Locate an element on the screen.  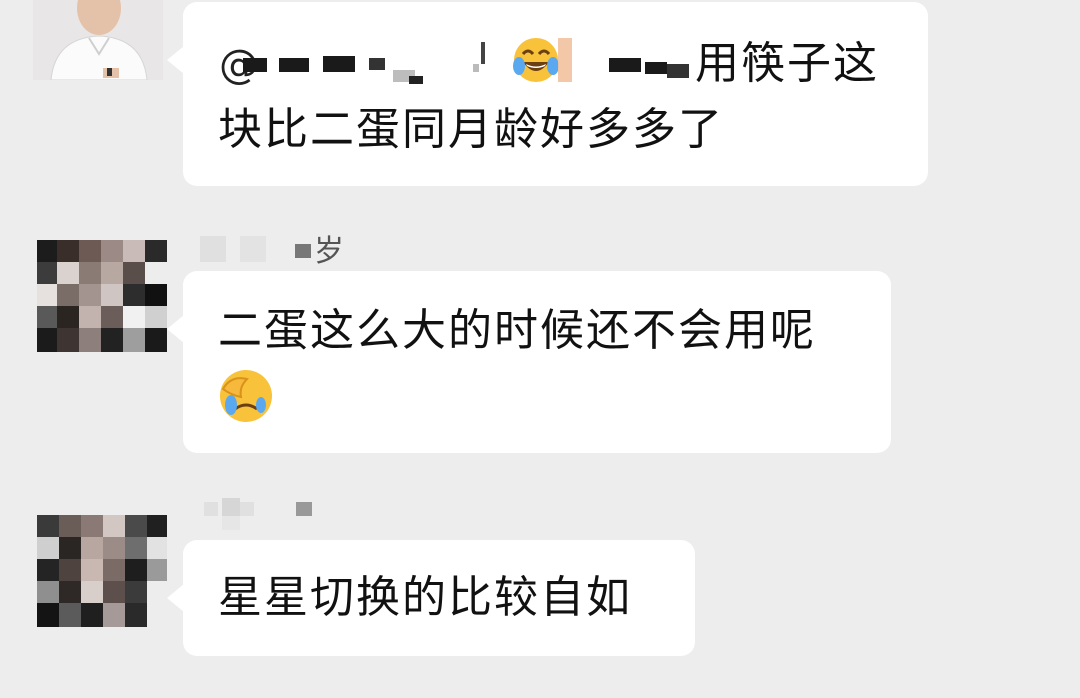
message-line: 二蛋这么大的时候还不会用呢 is located at coordinates (517, 330).